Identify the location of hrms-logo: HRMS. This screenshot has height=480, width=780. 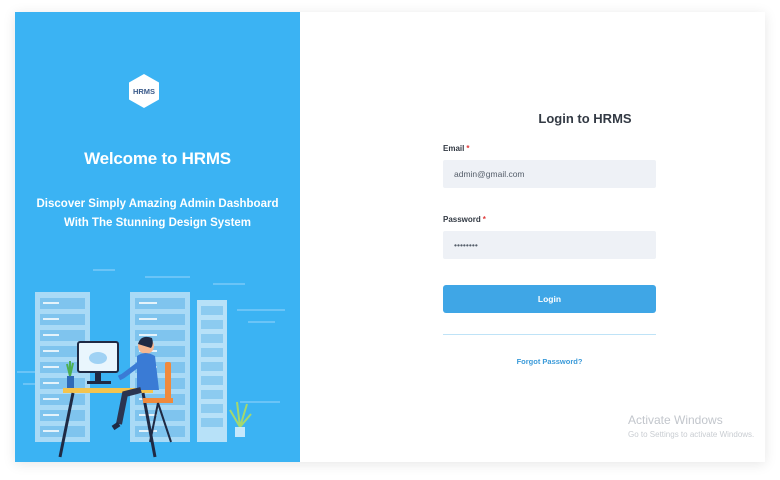
(144, 91).